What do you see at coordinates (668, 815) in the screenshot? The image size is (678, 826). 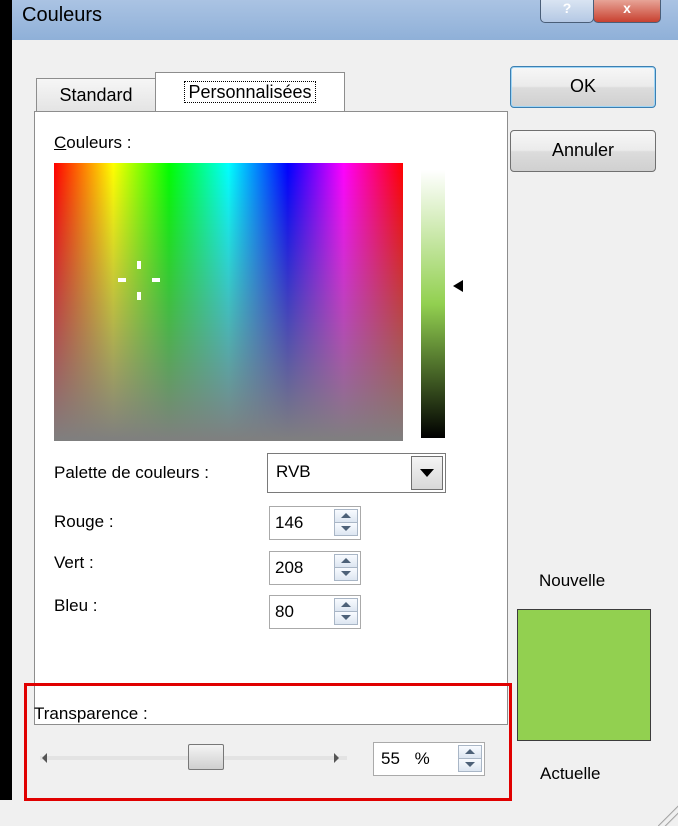 I see `resize-grip-icon` at bounding box center [668, 815].